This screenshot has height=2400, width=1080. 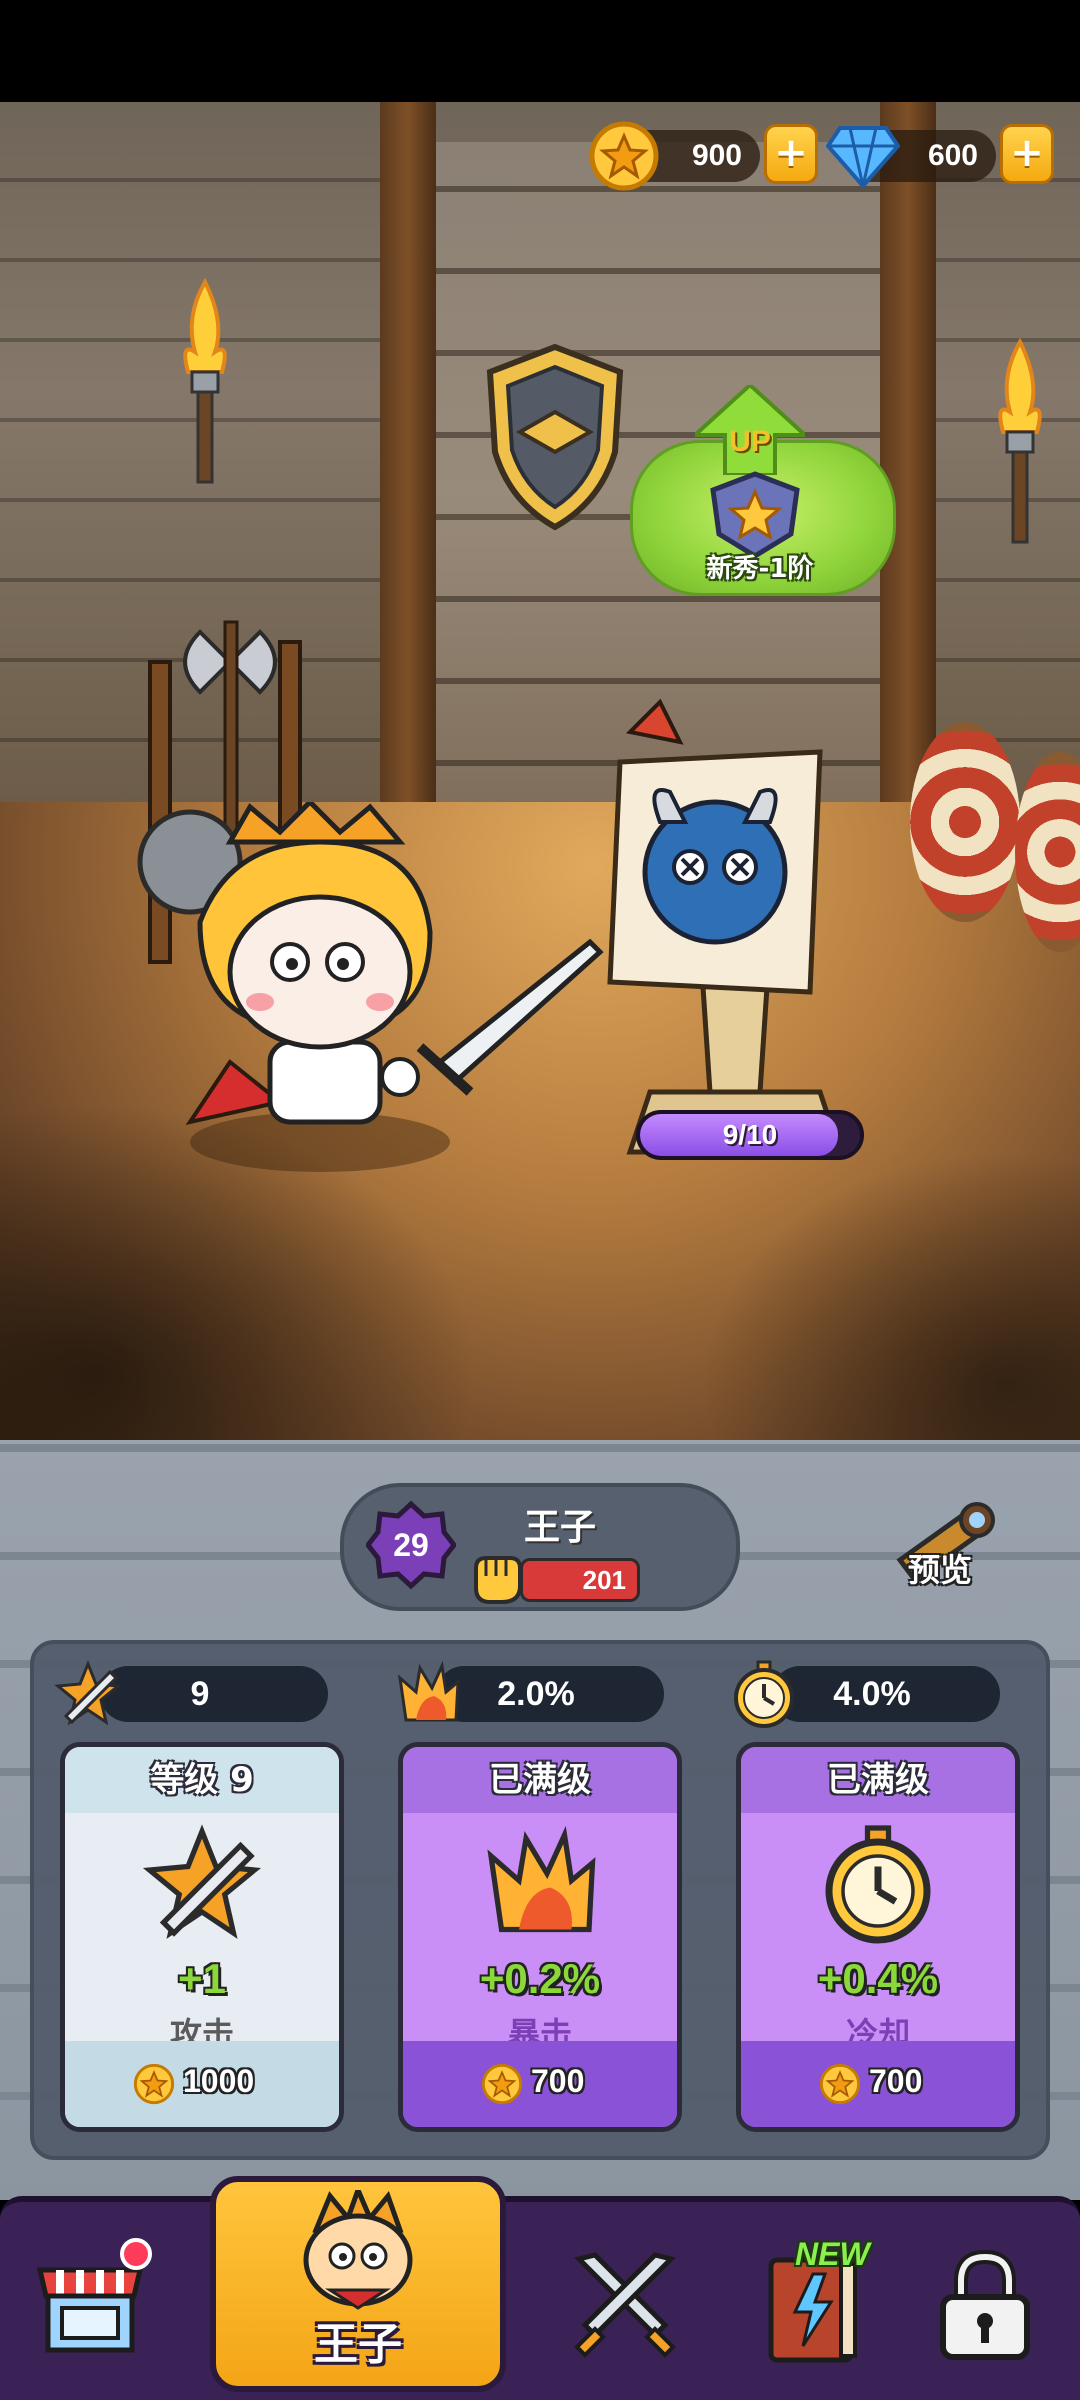 I want to click on add-gold-button: +, so click(x=791, y=154).